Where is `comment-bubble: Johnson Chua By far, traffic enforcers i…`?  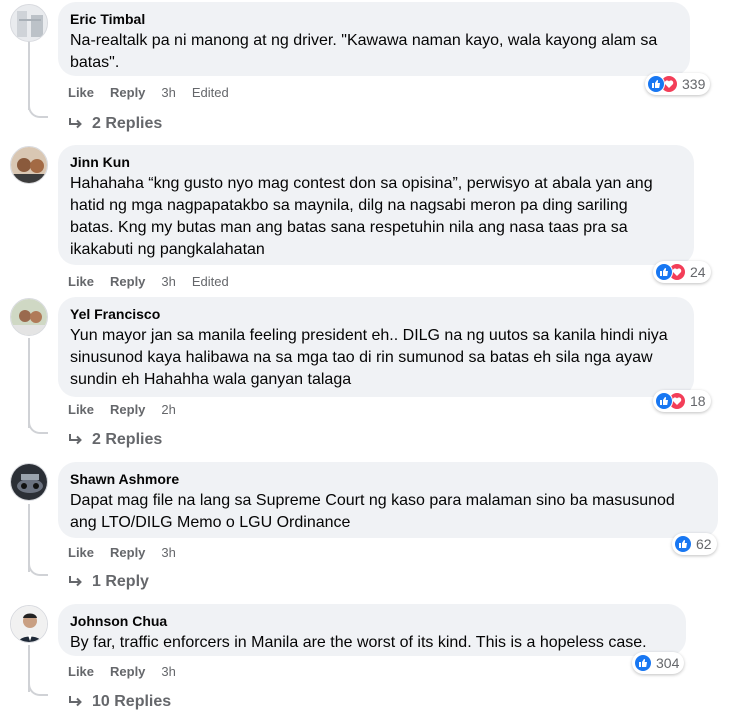 comment-bubble: Johnson Chua By far, traffic enforcers i… is located at coordinates (372, 630).